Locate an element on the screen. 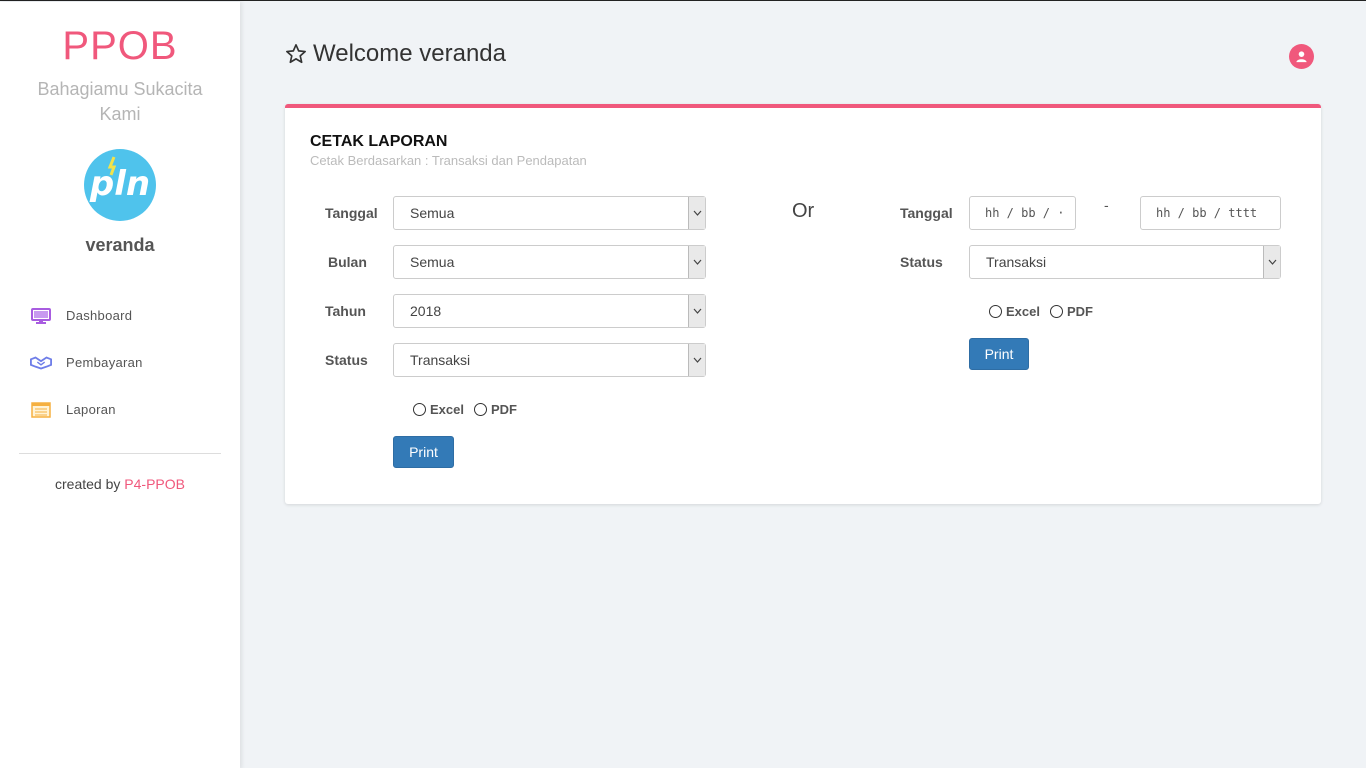 This screenshot has height=768, width=1366. date-from-input: hh / bb / · is located at coordinates (1022, 213).